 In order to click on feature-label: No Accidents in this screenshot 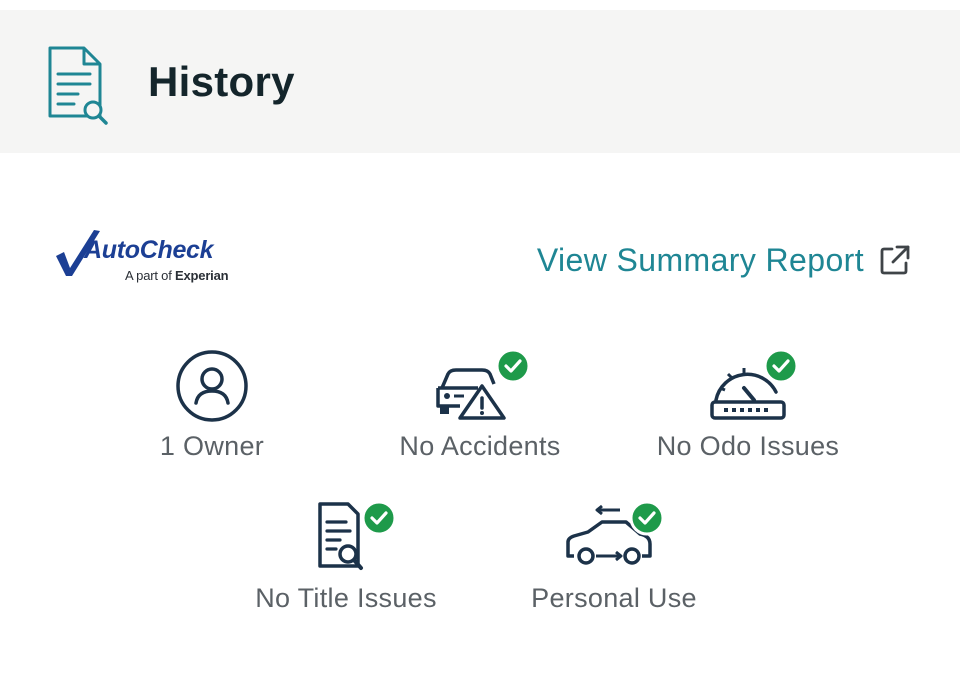, I will do `click(480, 446)`.